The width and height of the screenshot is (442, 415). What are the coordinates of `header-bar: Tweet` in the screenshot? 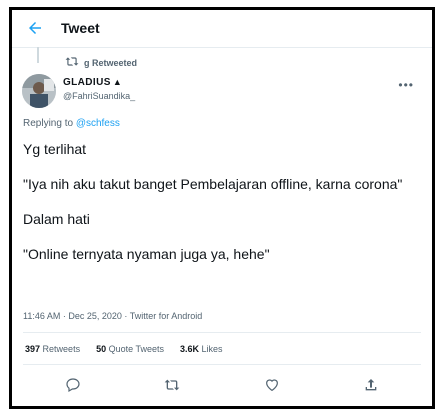 It's located at (222, 29).